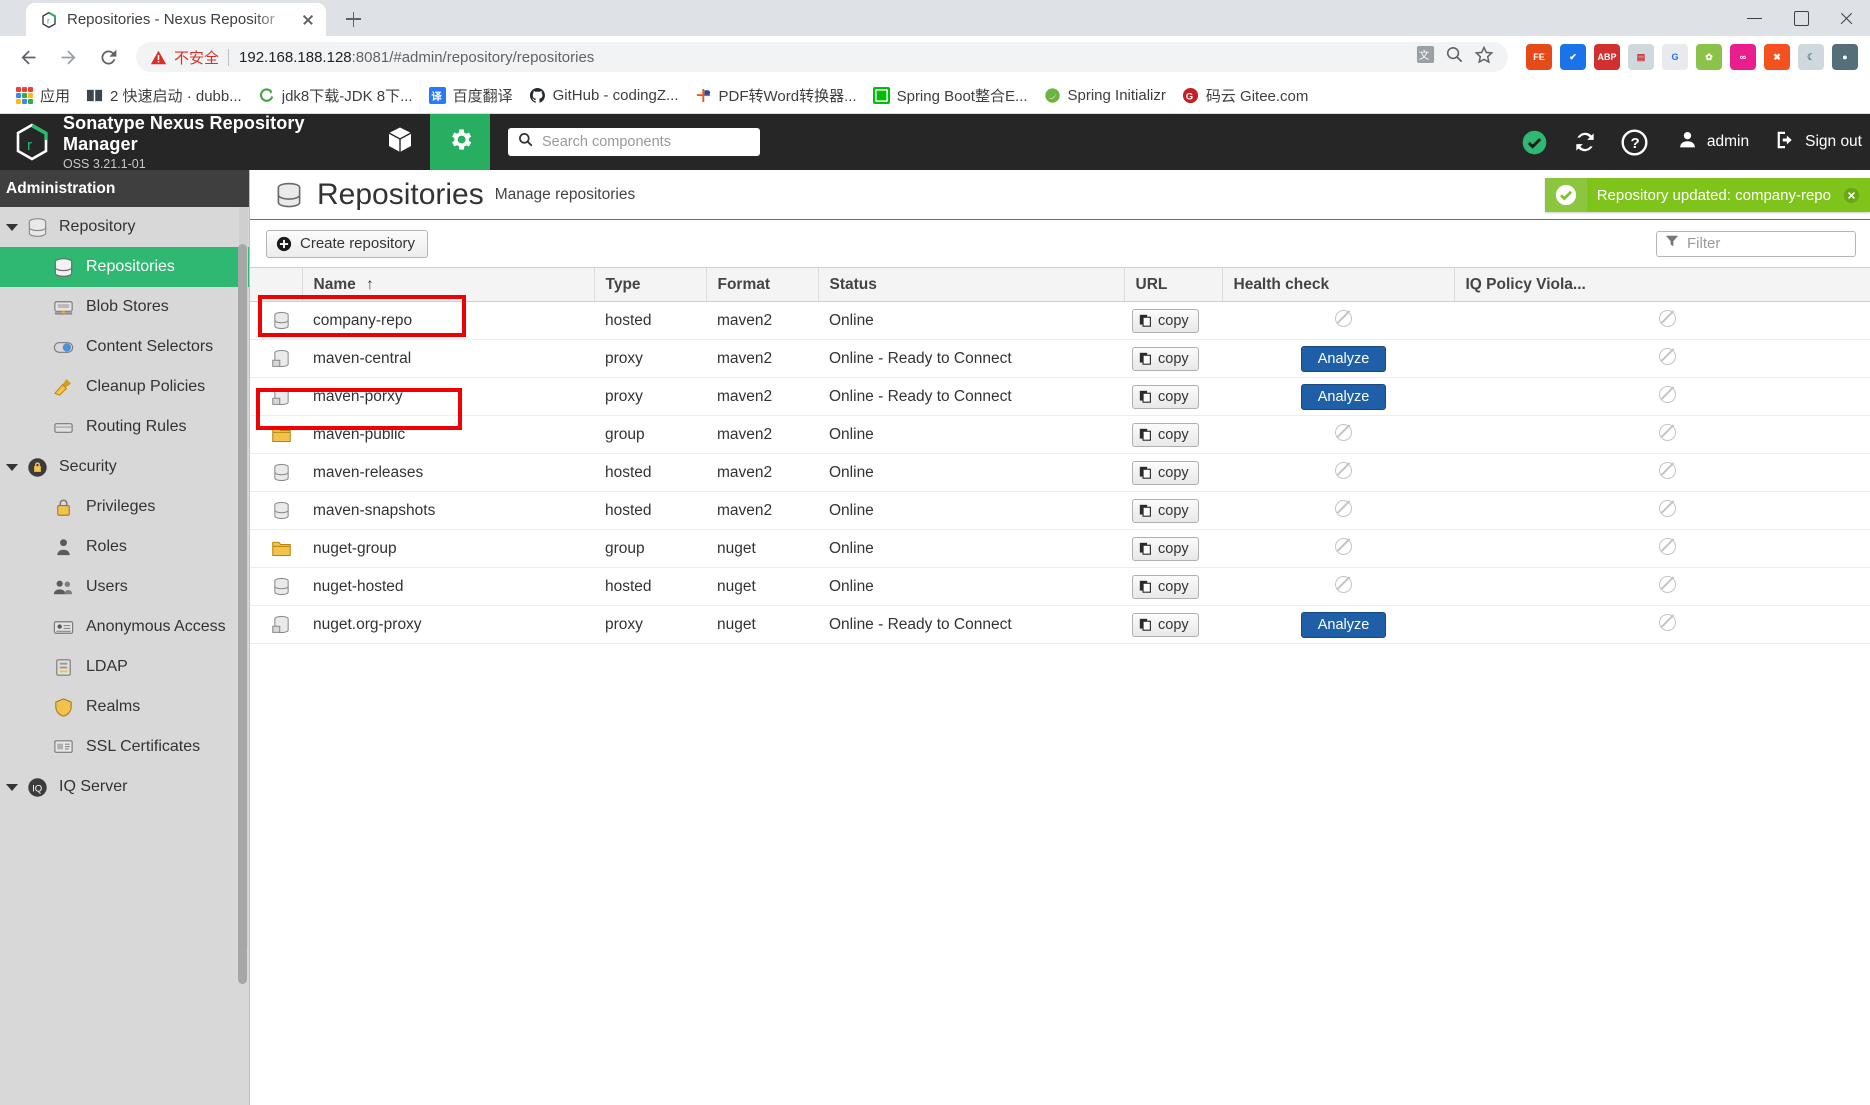 The width and height of the screenshot is (1870, 1105). Describe the element at coordinates (353, 19) in the screenshot. I see `new-tab-button` at that location.